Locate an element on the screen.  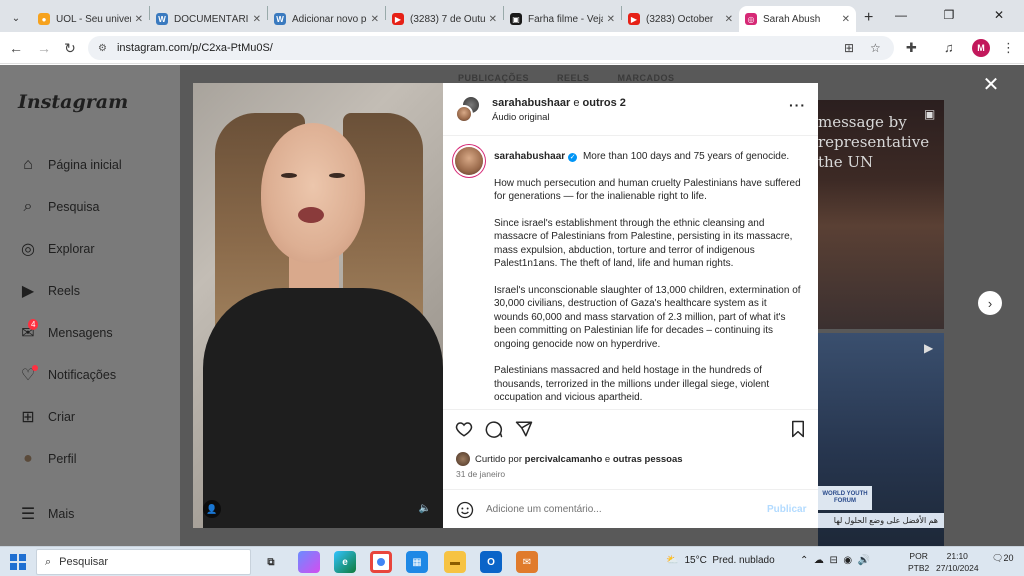
system-tray: ⌃ ☁ ⊟ ◉ 🔊 is located at coordinates (835, 560).